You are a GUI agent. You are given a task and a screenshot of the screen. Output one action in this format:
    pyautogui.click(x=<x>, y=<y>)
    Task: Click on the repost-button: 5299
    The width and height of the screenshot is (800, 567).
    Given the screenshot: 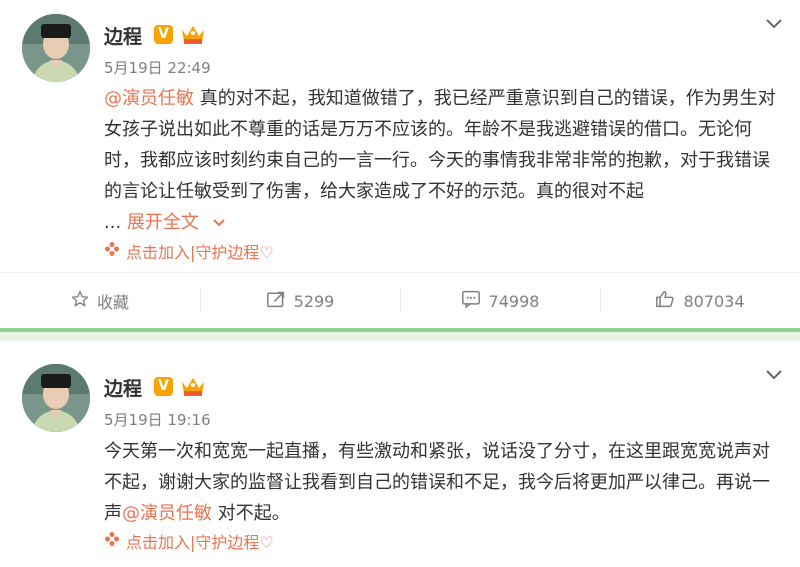 What is the action you would take?
    pyautogui.click(x=300, y=301)
    